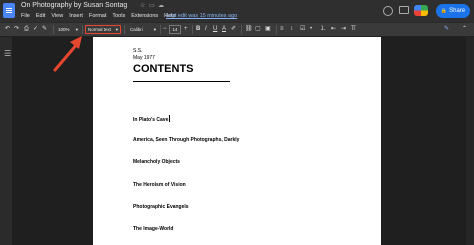  I want to click on annotation-arrow, so click(67, 54).